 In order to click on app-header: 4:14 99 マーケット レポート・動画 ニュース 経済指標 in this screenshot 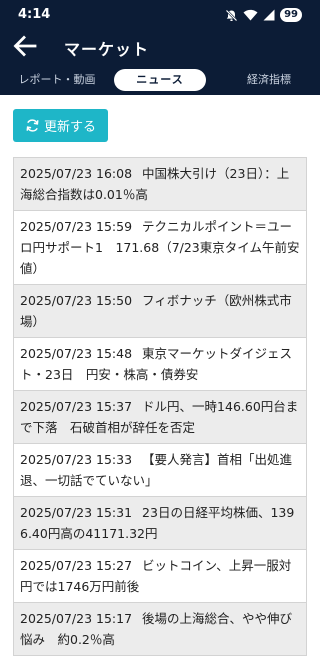, I will do `click(160, 47)`.